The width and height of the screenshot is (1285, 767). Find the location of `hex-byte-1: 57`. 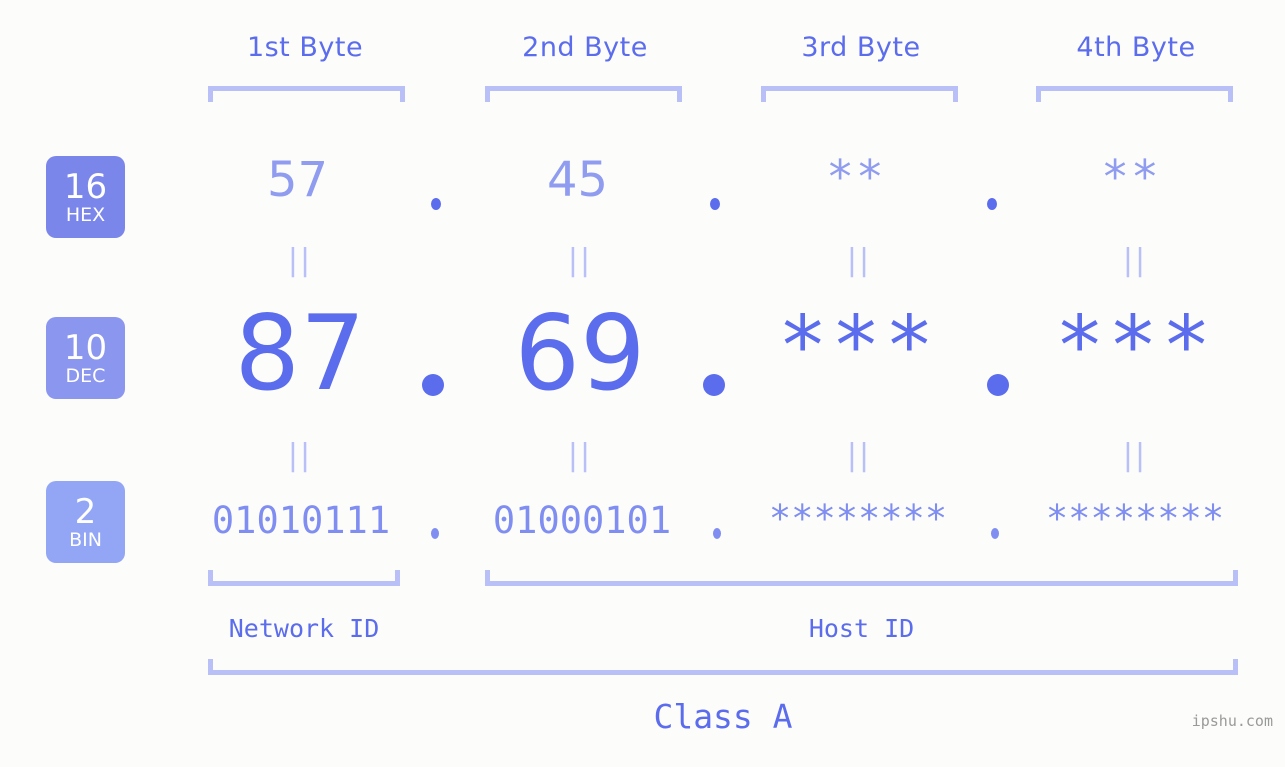

hex-byte-1: 57 is located at coordinates (297, 180).